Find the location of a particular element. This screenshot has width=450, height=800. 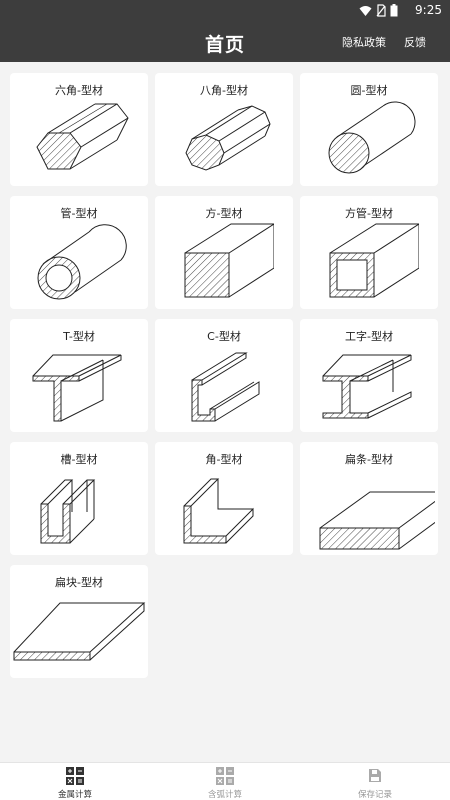

profile-card-i: 工字-型材 is located at coordinates (369, 375).